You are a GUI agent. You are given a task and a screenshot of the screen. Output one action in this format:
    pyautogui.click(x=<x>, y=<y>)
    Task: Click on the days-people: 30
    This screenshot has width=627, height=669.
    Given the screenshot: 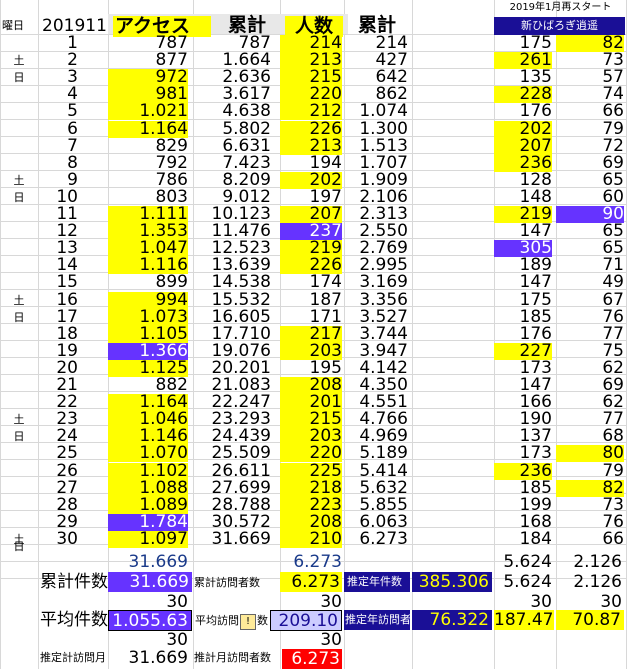 What is the action you would take?
    pyautogui.click(x=331, y=602)
    